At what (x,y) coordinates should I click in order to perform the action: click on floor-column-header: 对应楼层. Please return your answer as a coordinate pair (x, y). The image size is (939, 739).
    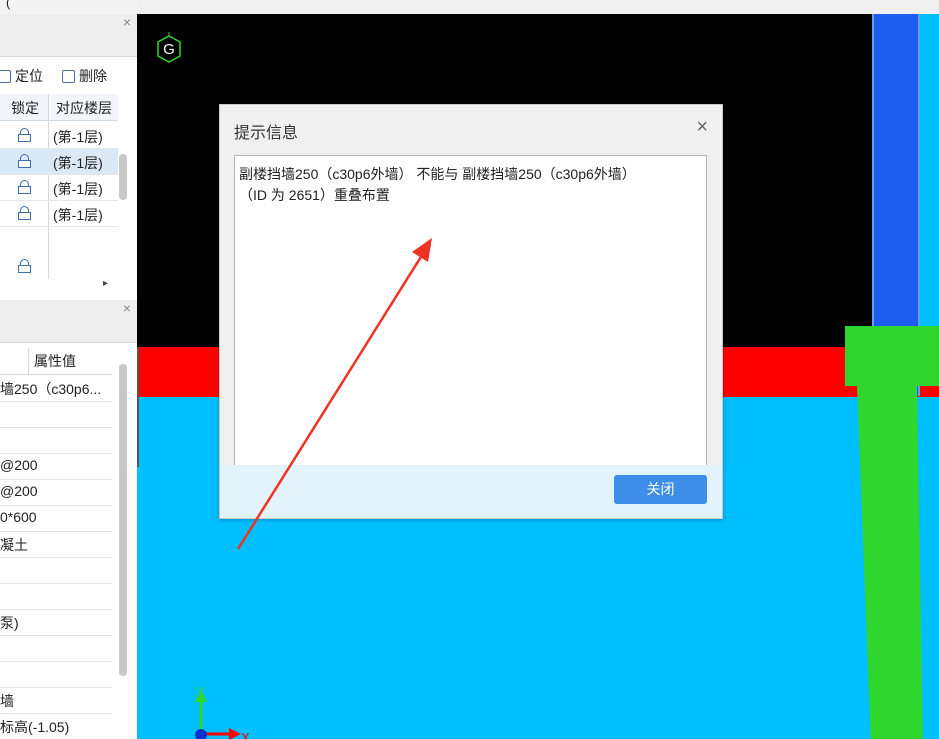
    Looking at the image, I should click on (84, 108).